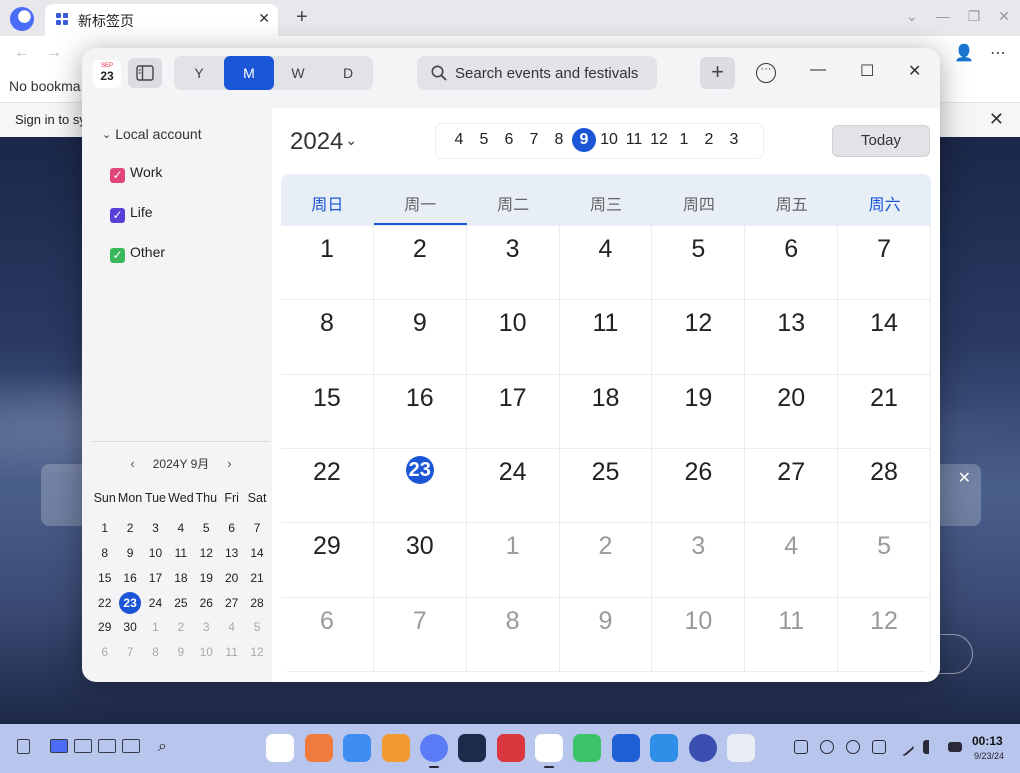 The width and height of the screenshot is (1020, 773). What do you see at coordinates (964, 53) in the screenshot?
I see `profile-icon: 👤` at bounding box center [964, 53].